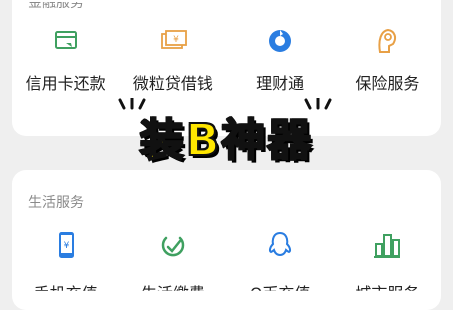  What do you see at coordinates (280, 60) in the screenshot?
I see `wealth-item: 理财通` at bounding box center [280, 60].